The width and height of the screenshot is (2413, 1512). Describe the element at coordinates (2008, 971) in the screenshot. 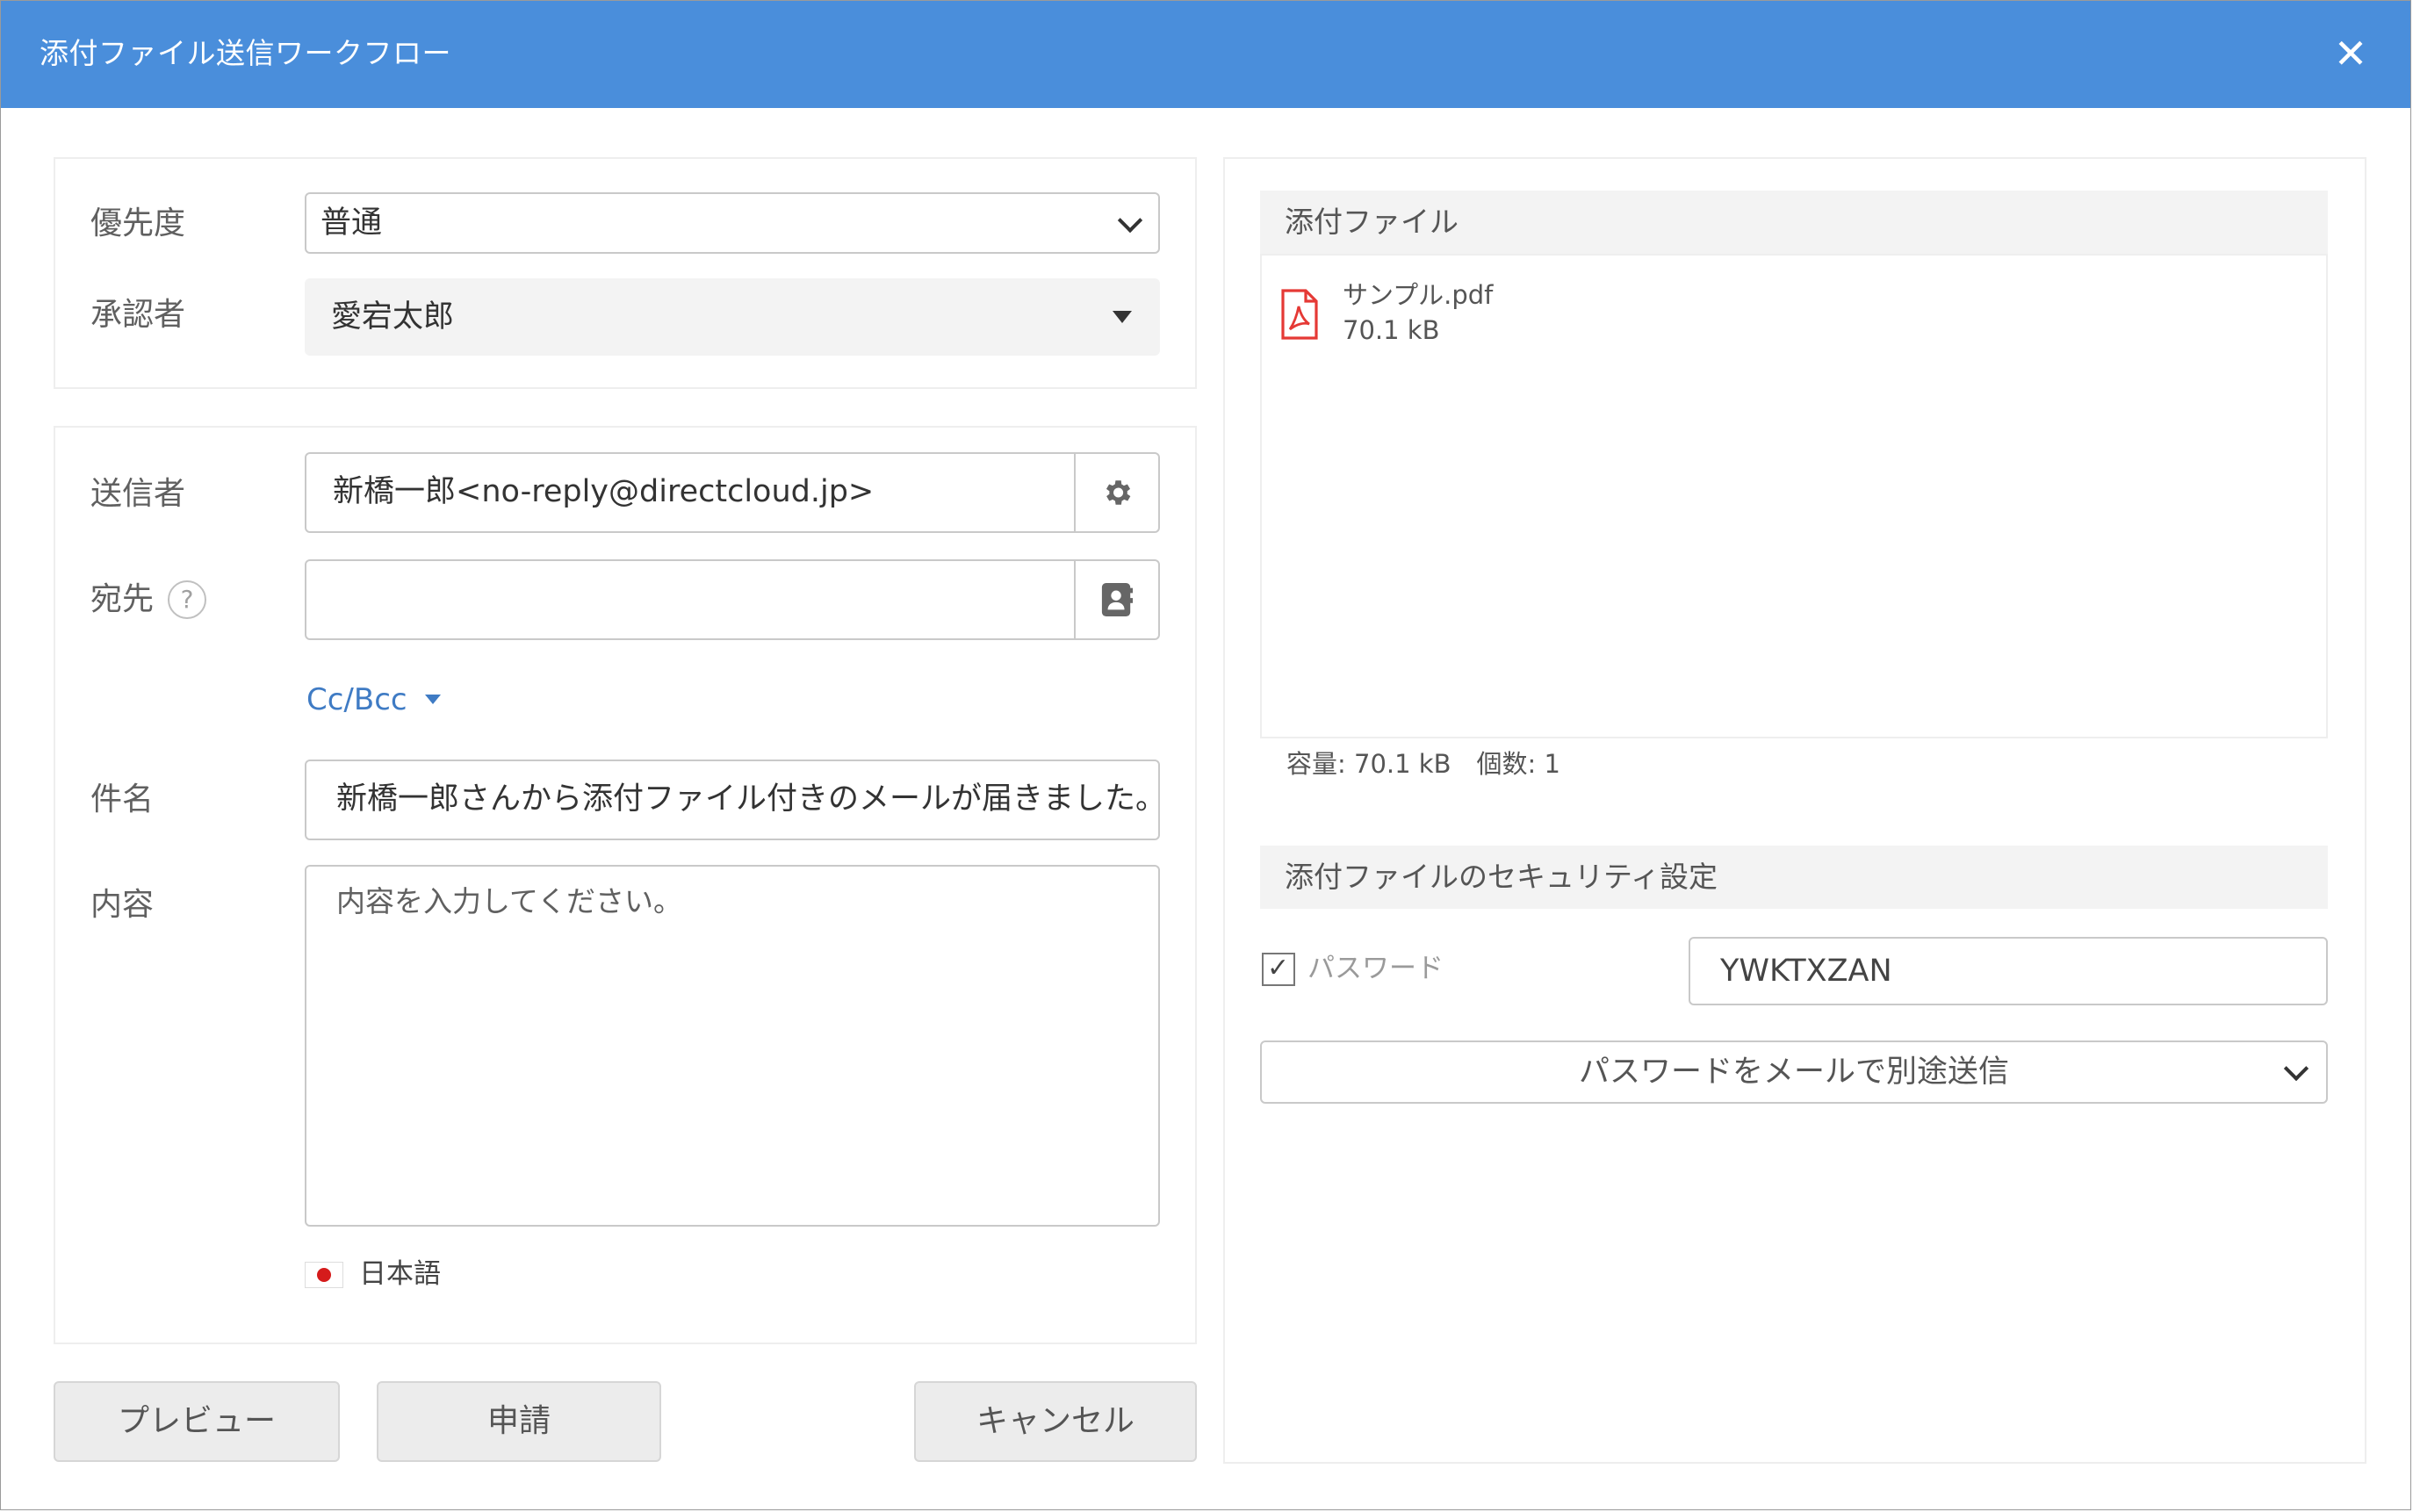

I see `password-field: YWKTXZAN` at that location.